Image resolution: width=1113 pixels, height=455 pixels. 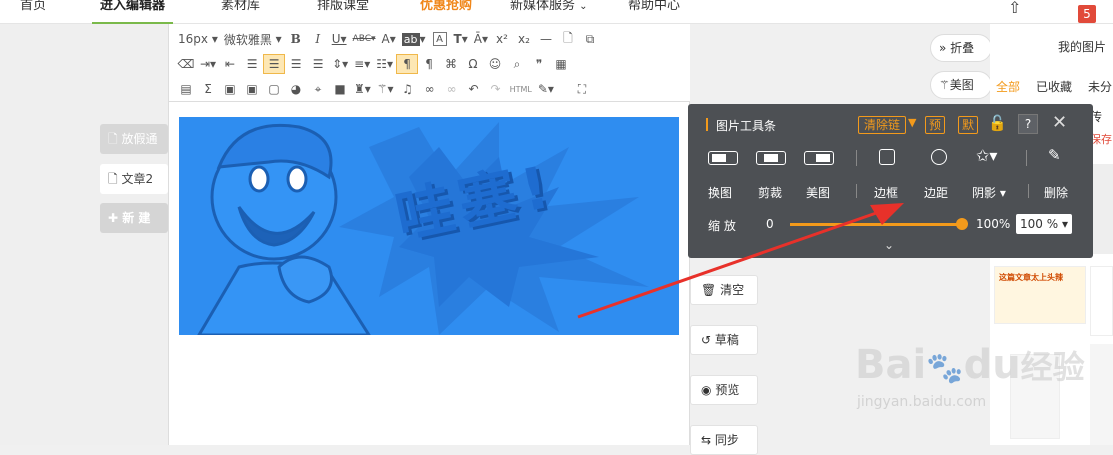 I want to click on redo-icon: ↷, so click(x=496, y=89).